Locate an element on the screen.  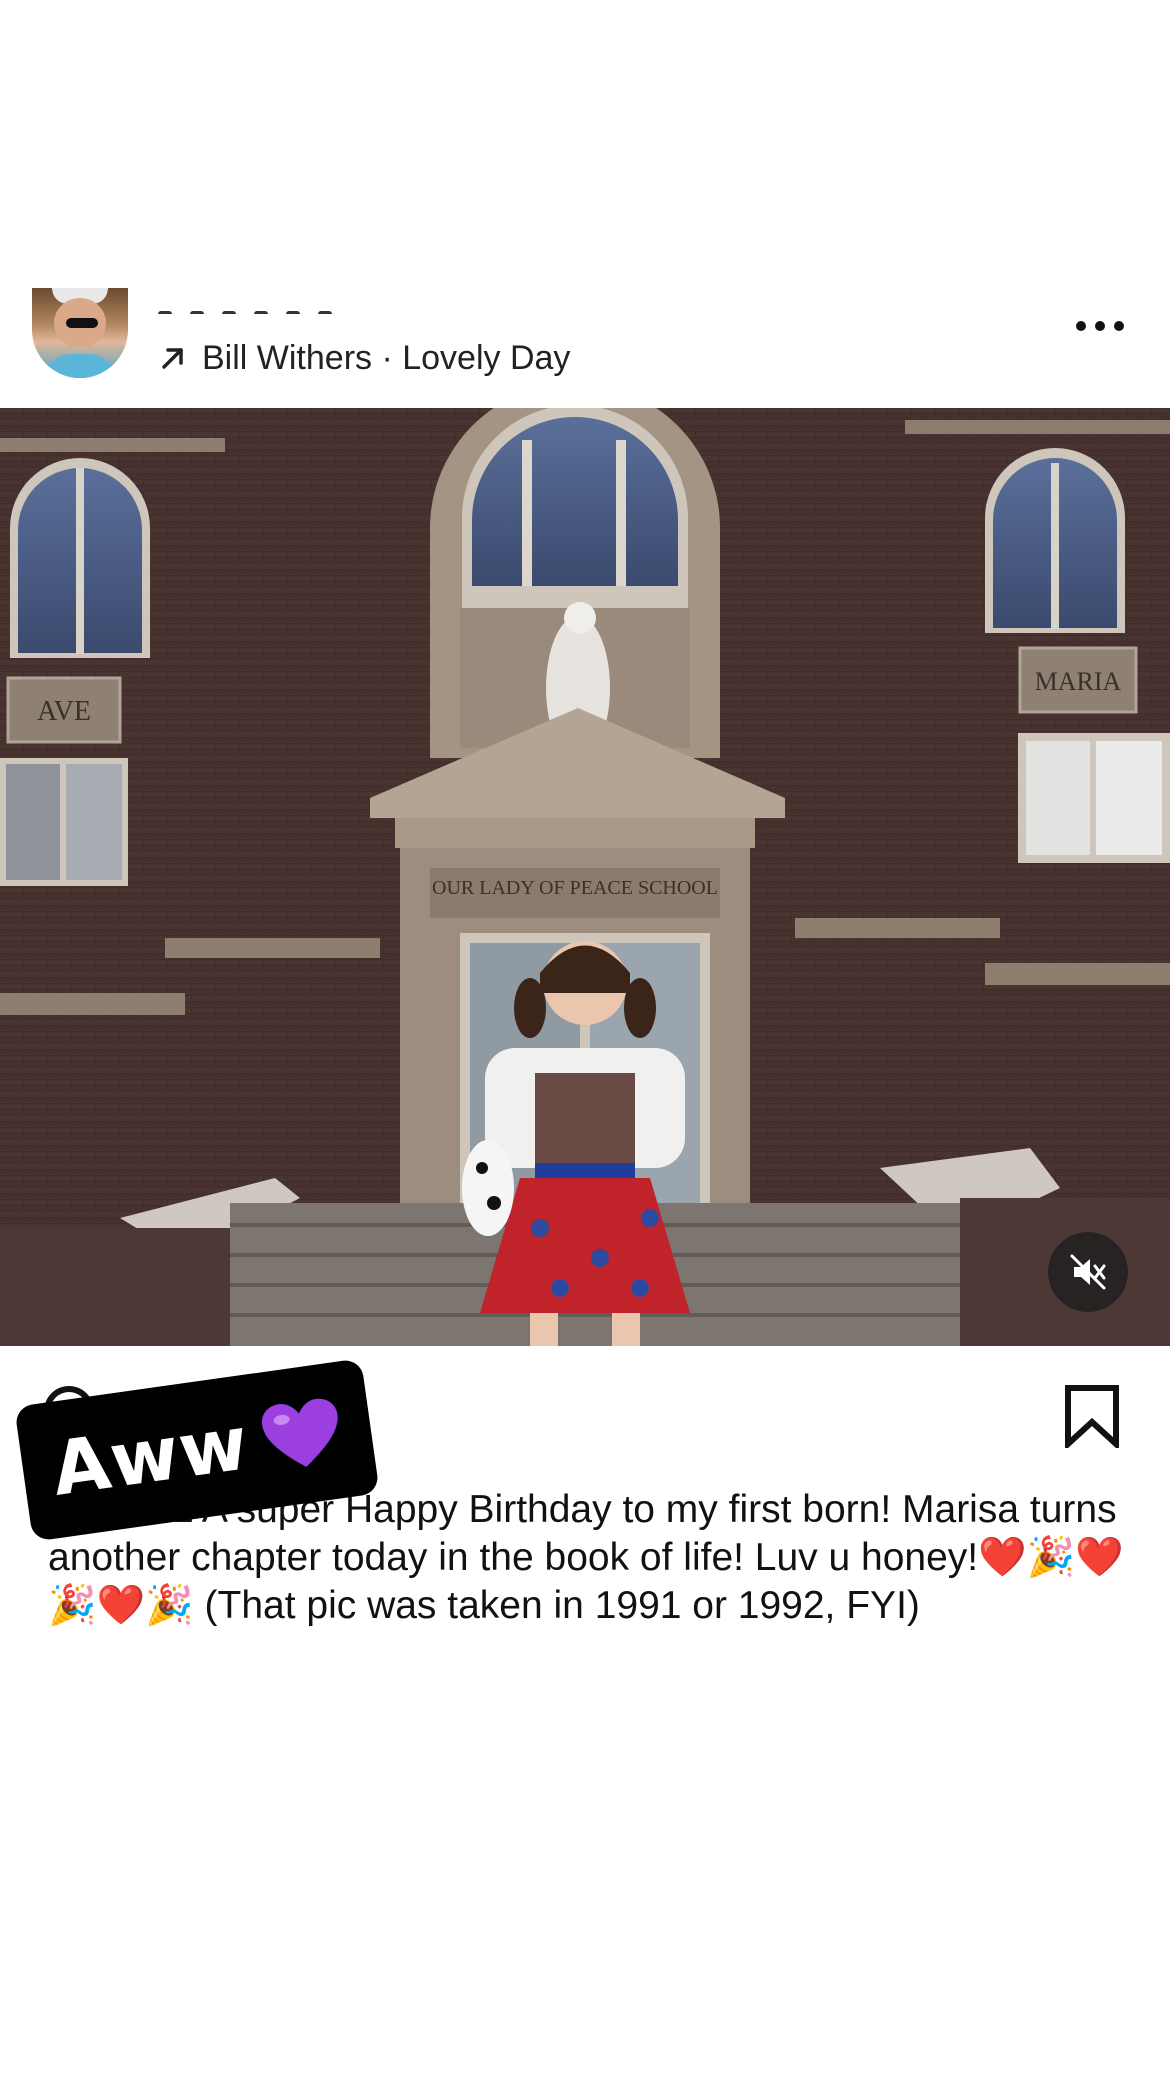
mute-button is located at coordinates (1088, 1272).